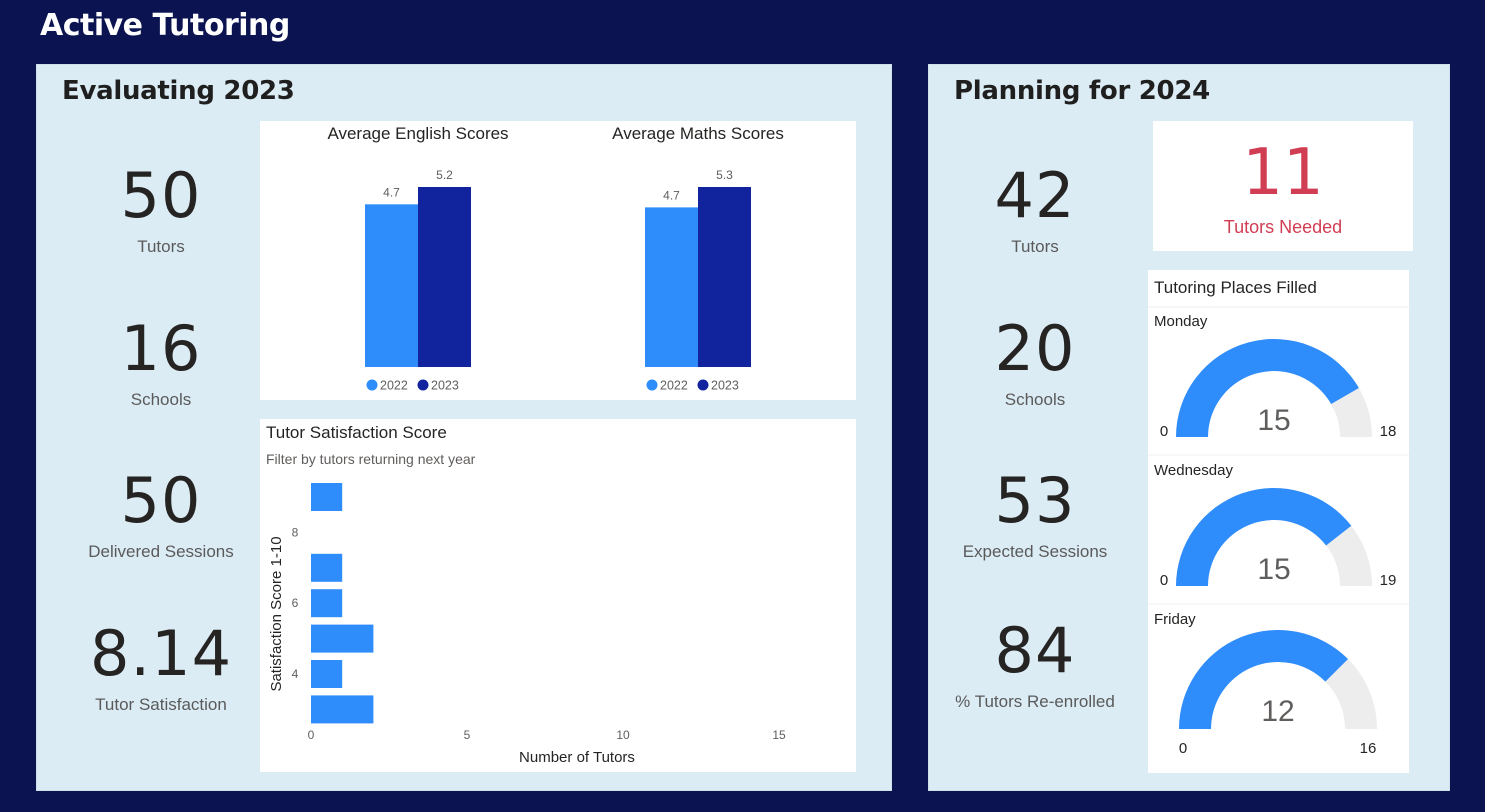 Image resolution: width=1485 pixels, height=812 pixels. What do you see at coordinates (276, 613) in the screenshot?
I see `y-axis-title: Satisfaction Score 1-10` at bounding box center [276, 613].